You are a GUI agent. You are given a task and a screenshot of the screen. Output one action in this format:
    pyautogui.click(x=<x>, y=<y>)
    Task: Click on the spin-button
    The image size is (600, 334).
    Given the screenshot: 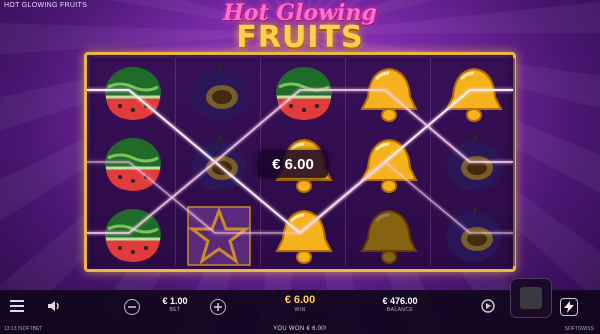 What is the action you would take?
    pyautogui.click(x=531, y=298)
    